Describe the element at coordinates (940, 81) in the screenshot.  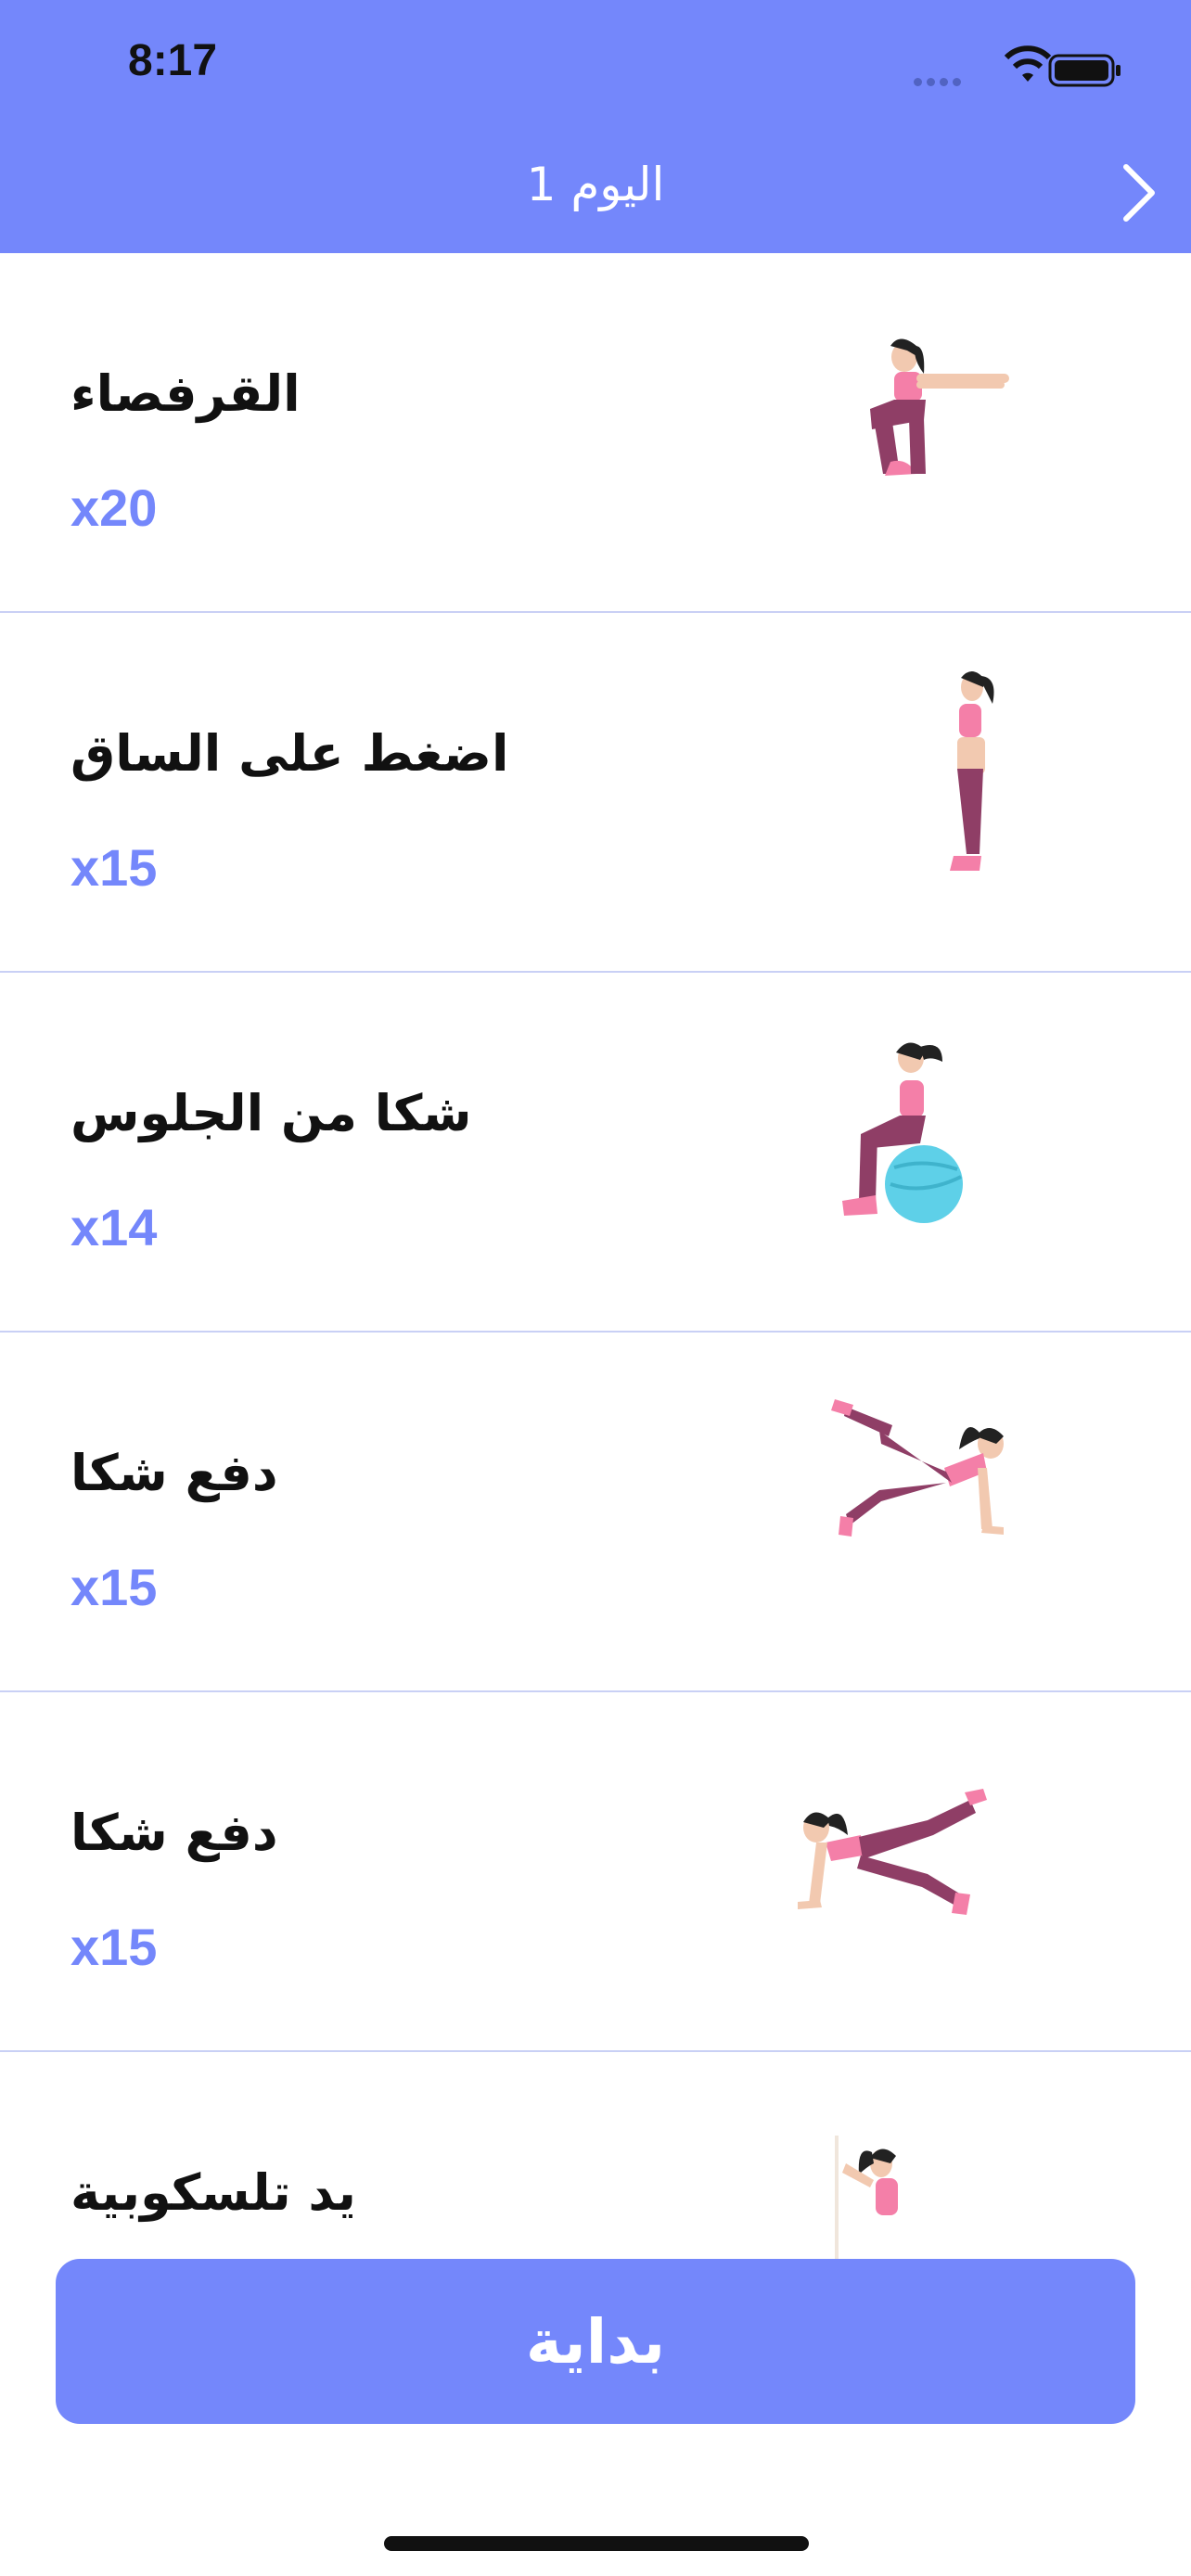
I see `signal-icon` at that location.